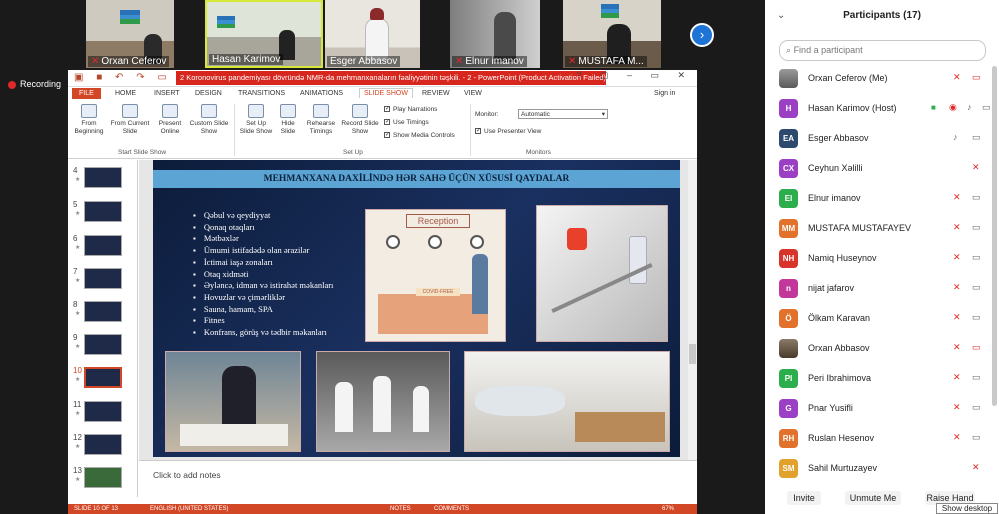 The image size is (999, 514). What do you see at coordinates (400, 509) in the screenshot?
I see `notes-toggle: NOTES` at bounding box center [400, 509].